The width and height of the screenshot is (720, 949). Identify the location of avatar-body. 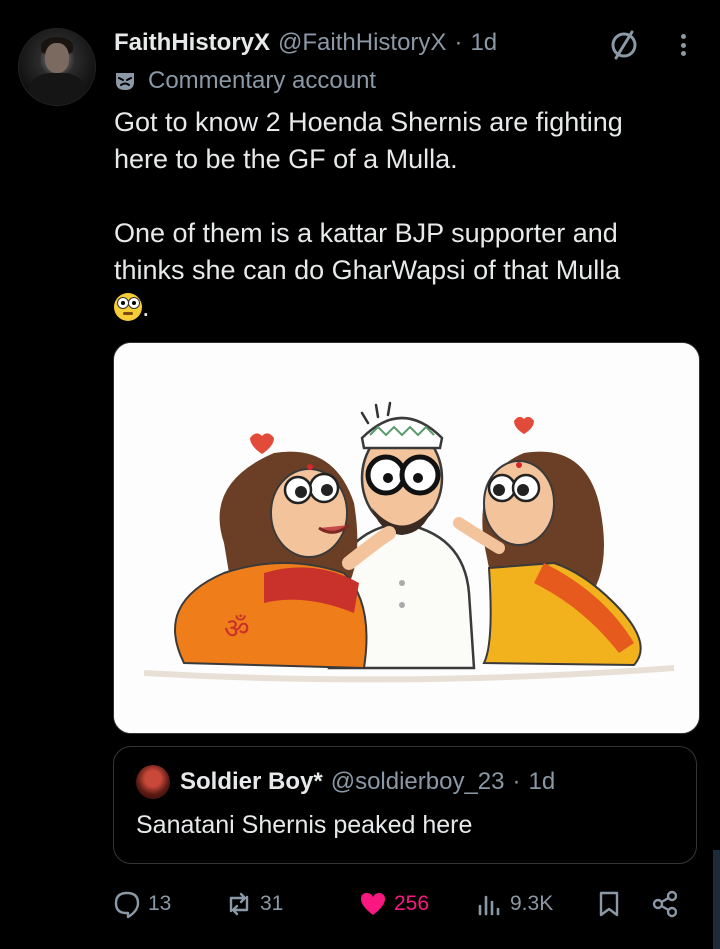
(57, 89).